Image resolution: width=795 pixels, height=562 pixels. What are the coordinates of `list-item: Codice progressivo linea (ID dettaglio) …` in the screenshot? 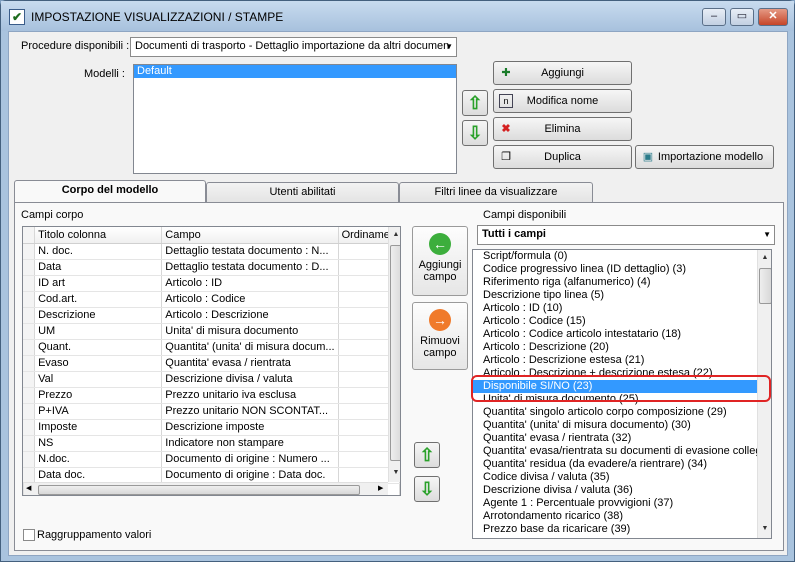 It's located at (622, 269).